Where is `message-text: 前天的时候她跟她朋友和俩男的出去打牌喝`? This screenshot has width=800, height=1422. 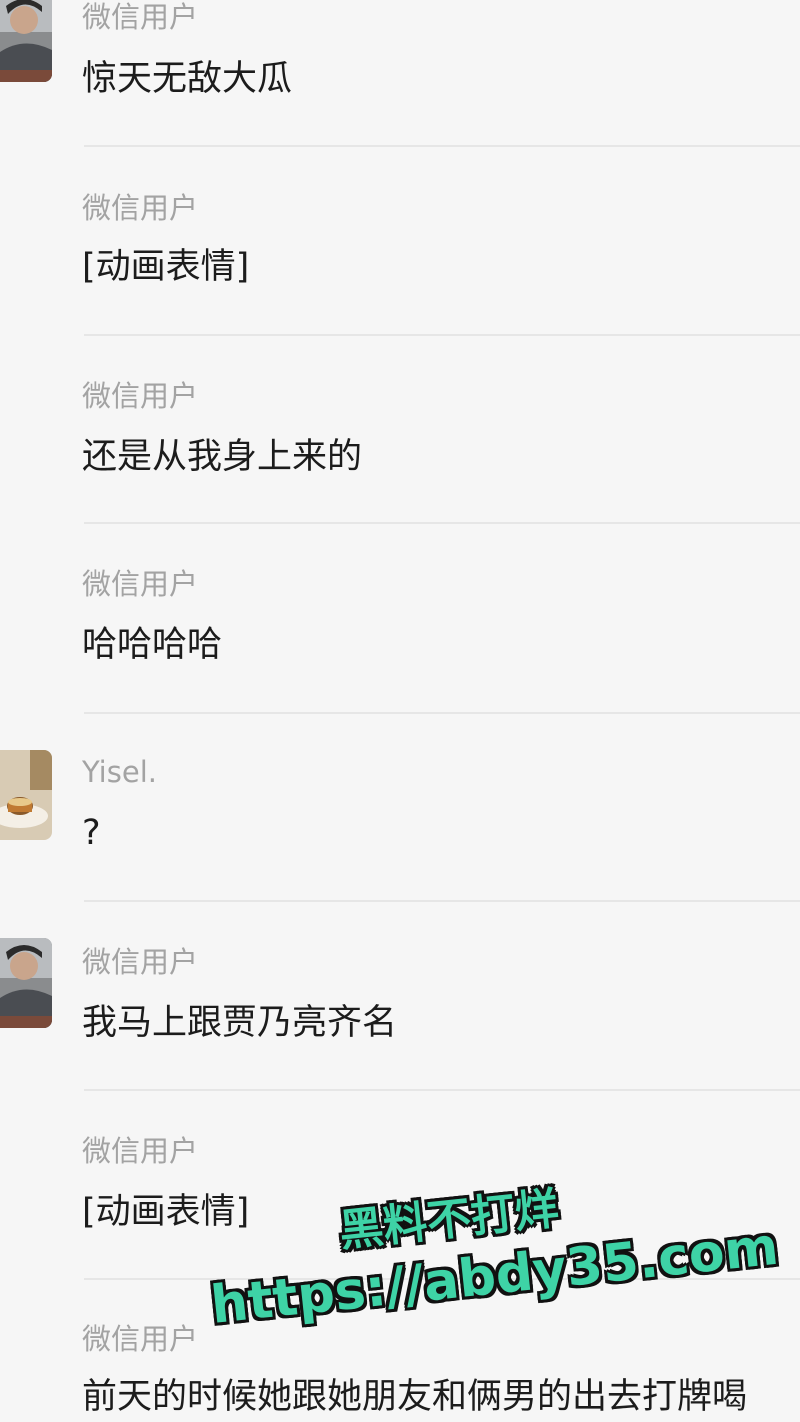 message-text: 前天的时候她跟她朋友和俩男的出去打牌喝 is located at coordinates (415, 1397).